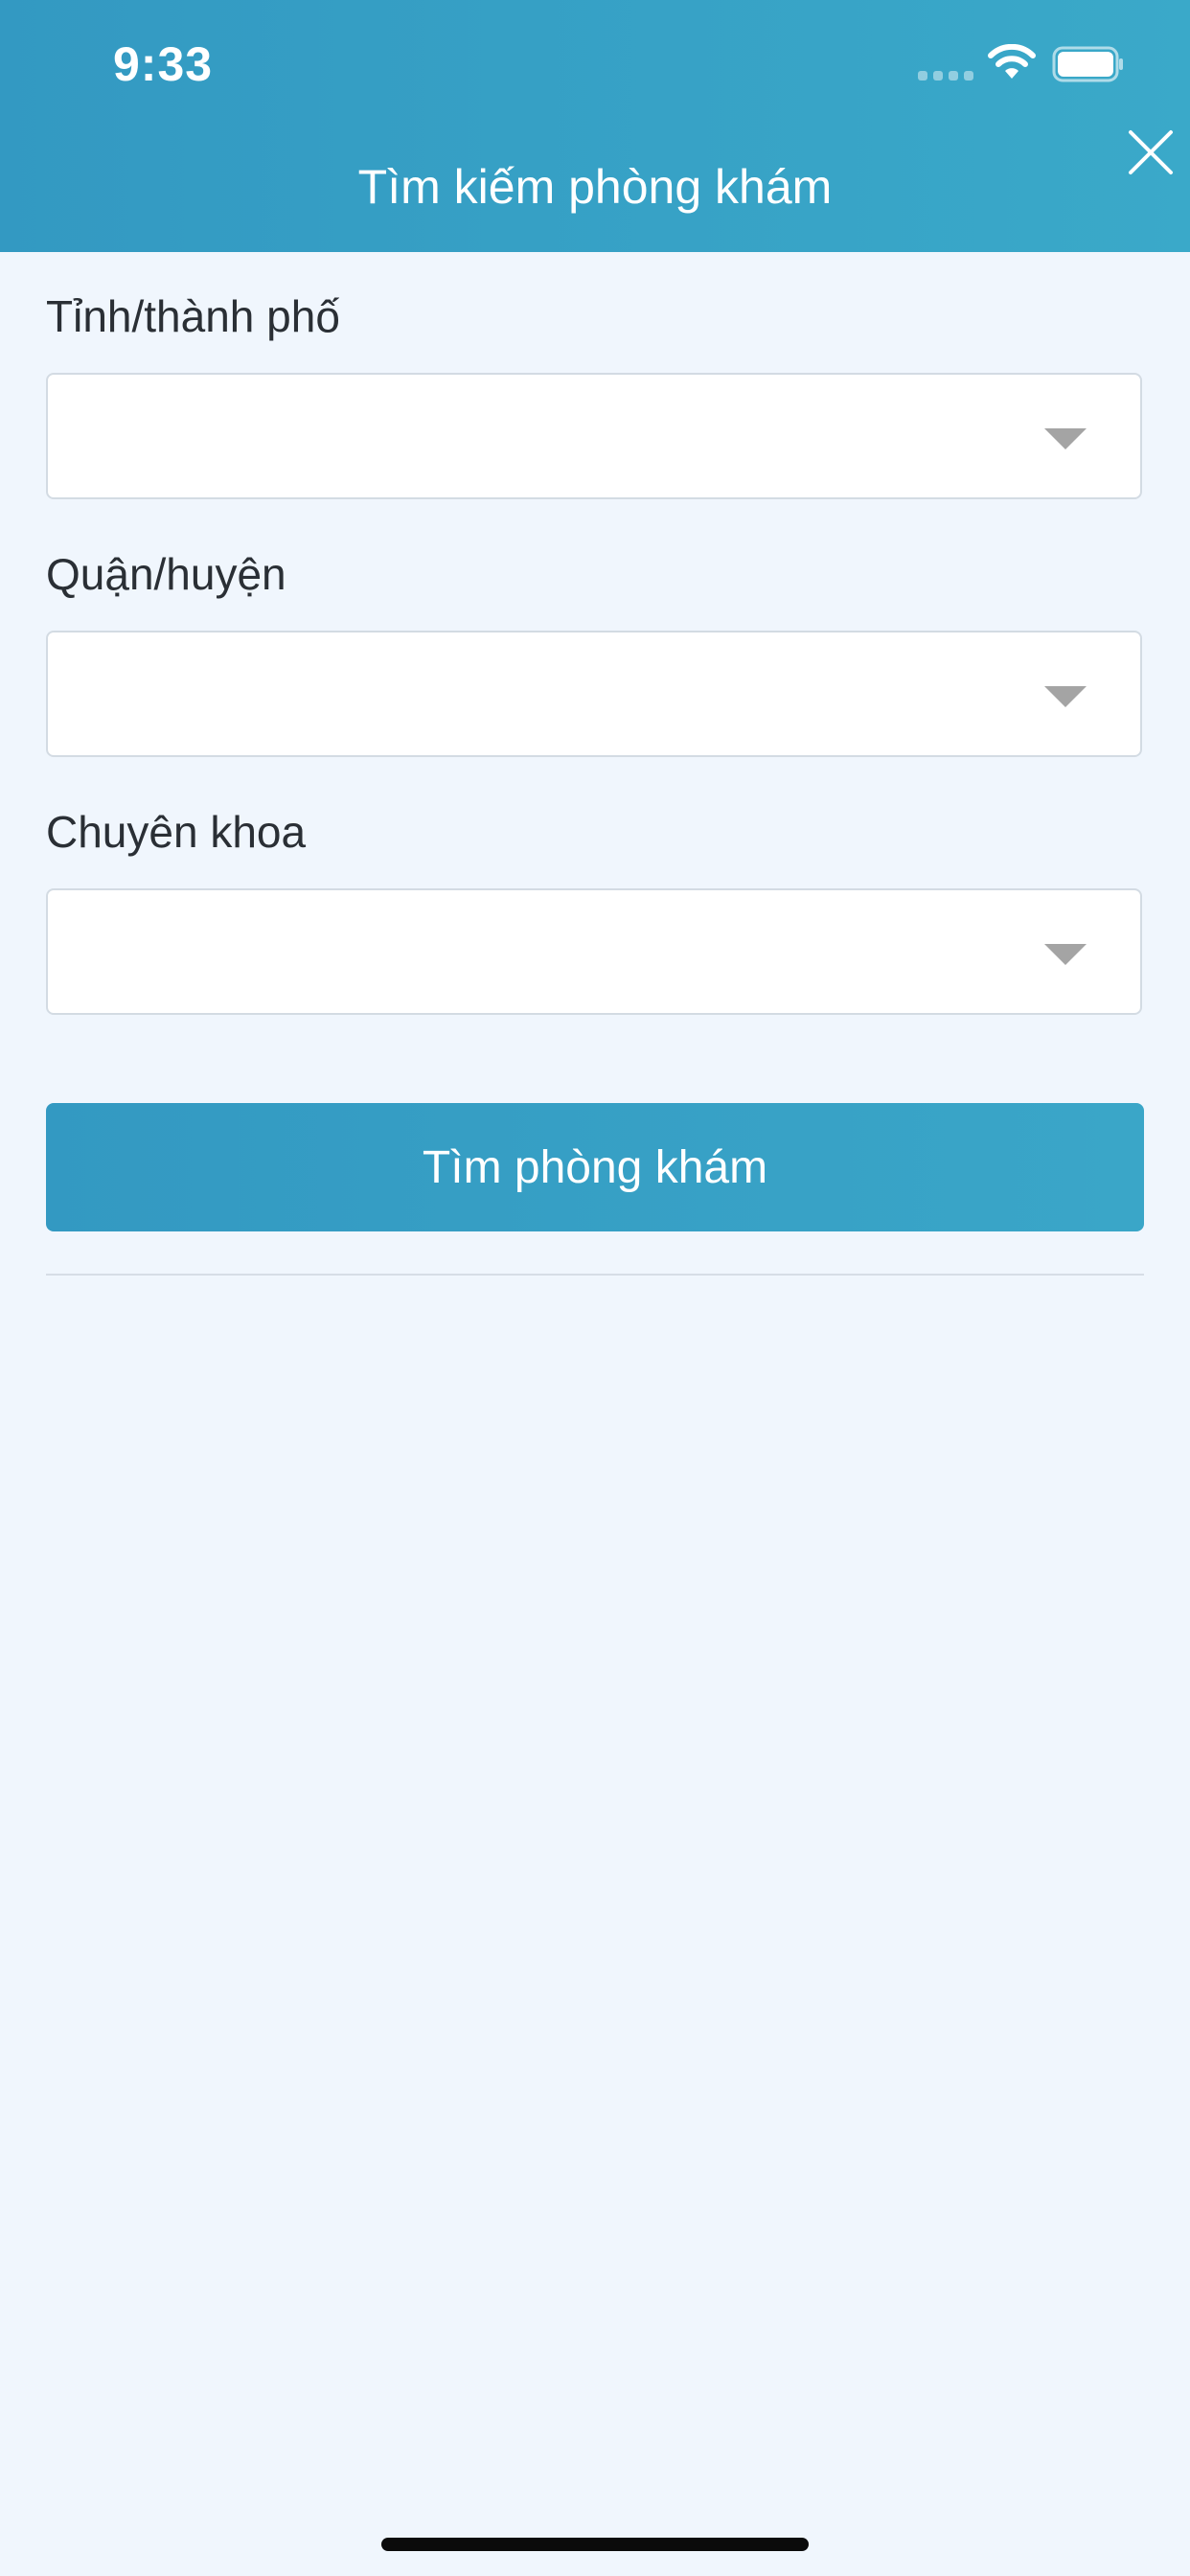 The width and height of the screenshot is (1190, 2576). I want to click on district-select, so click(594, 694).